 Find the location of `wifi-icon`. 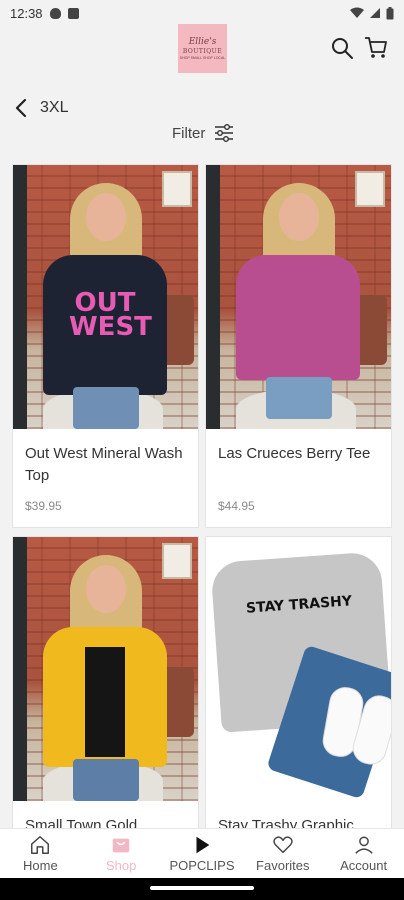

wifi-icon is located at coordinates (357, 12).